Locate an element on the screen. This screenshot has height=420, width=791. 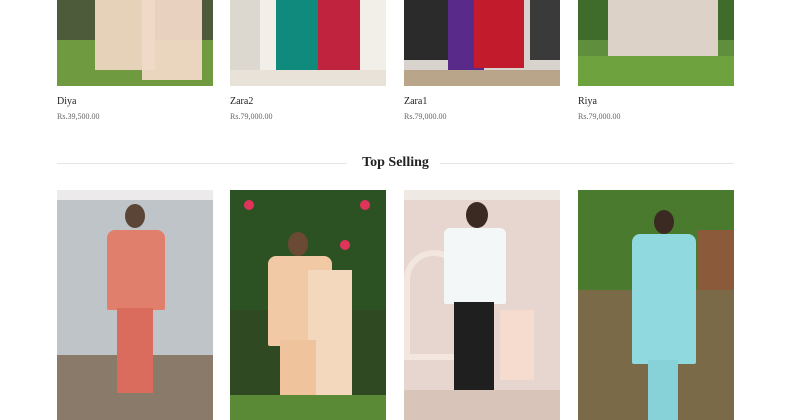
product-name: Zara2 is located at coordinates (308, 102).